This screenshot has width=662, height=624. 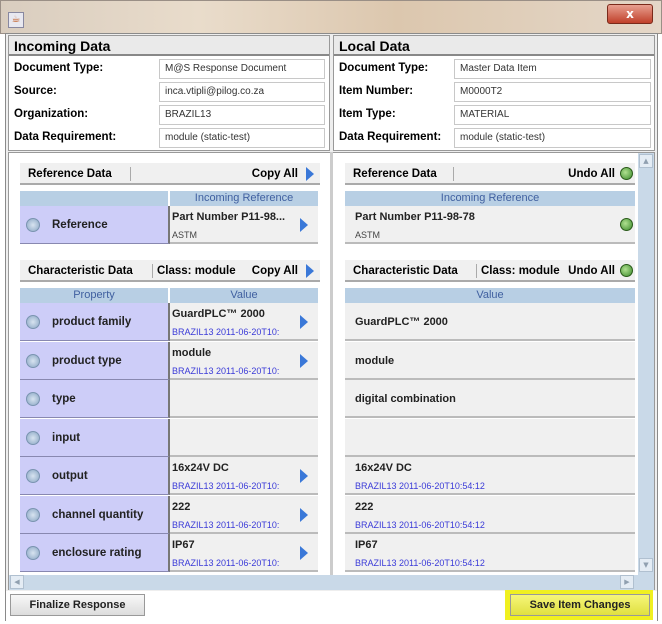 I want to click on property-name: enclosure rating, so click(x=97, y=553).